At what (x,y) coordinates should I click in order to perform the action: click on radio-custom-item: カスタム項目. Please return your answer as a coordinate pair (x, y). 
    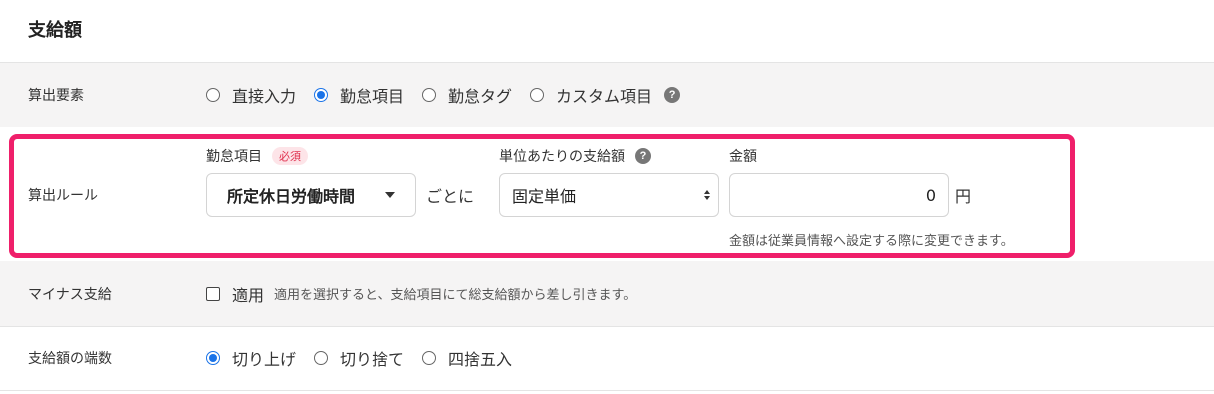
    Looking at the image, I should click on (591, 95).